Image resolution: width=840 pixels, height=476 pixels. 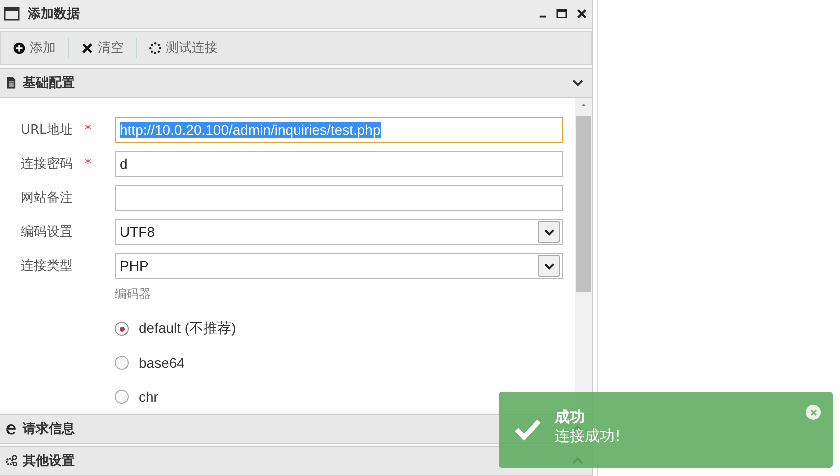 What do you see at coordinates (49, 429) in the screenshot?
I see `section-title: 请求信息` at bounding box center [49, 429].